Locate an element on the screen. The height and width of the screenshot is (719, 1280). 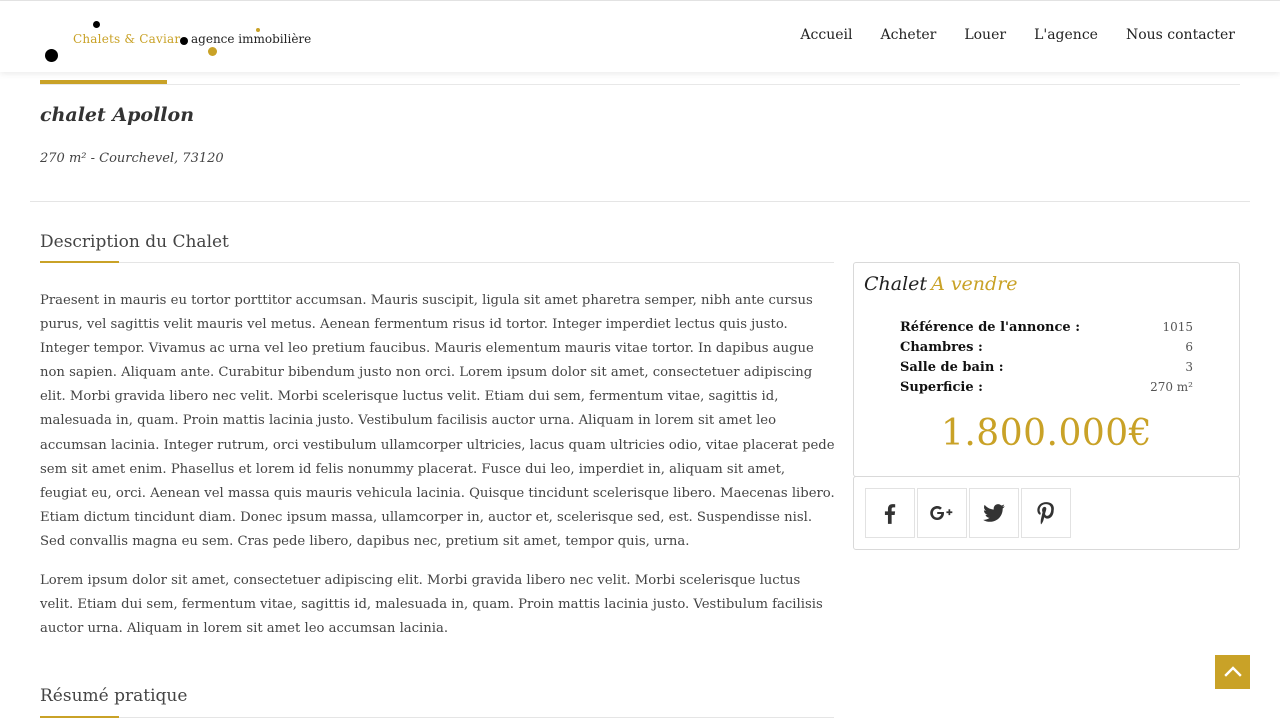
scroll-to-top-button is located at coordinates (1232, 672).